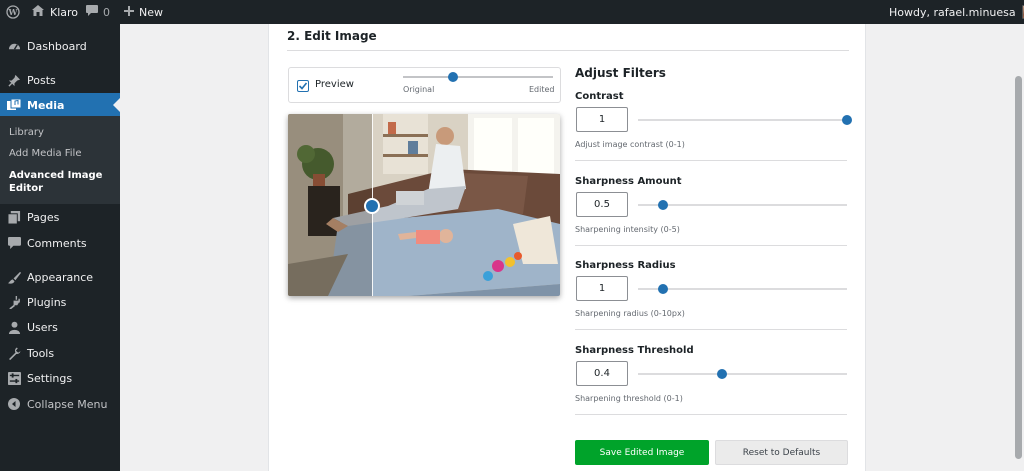  I want to click on collapse-icon, so click(14, 404).